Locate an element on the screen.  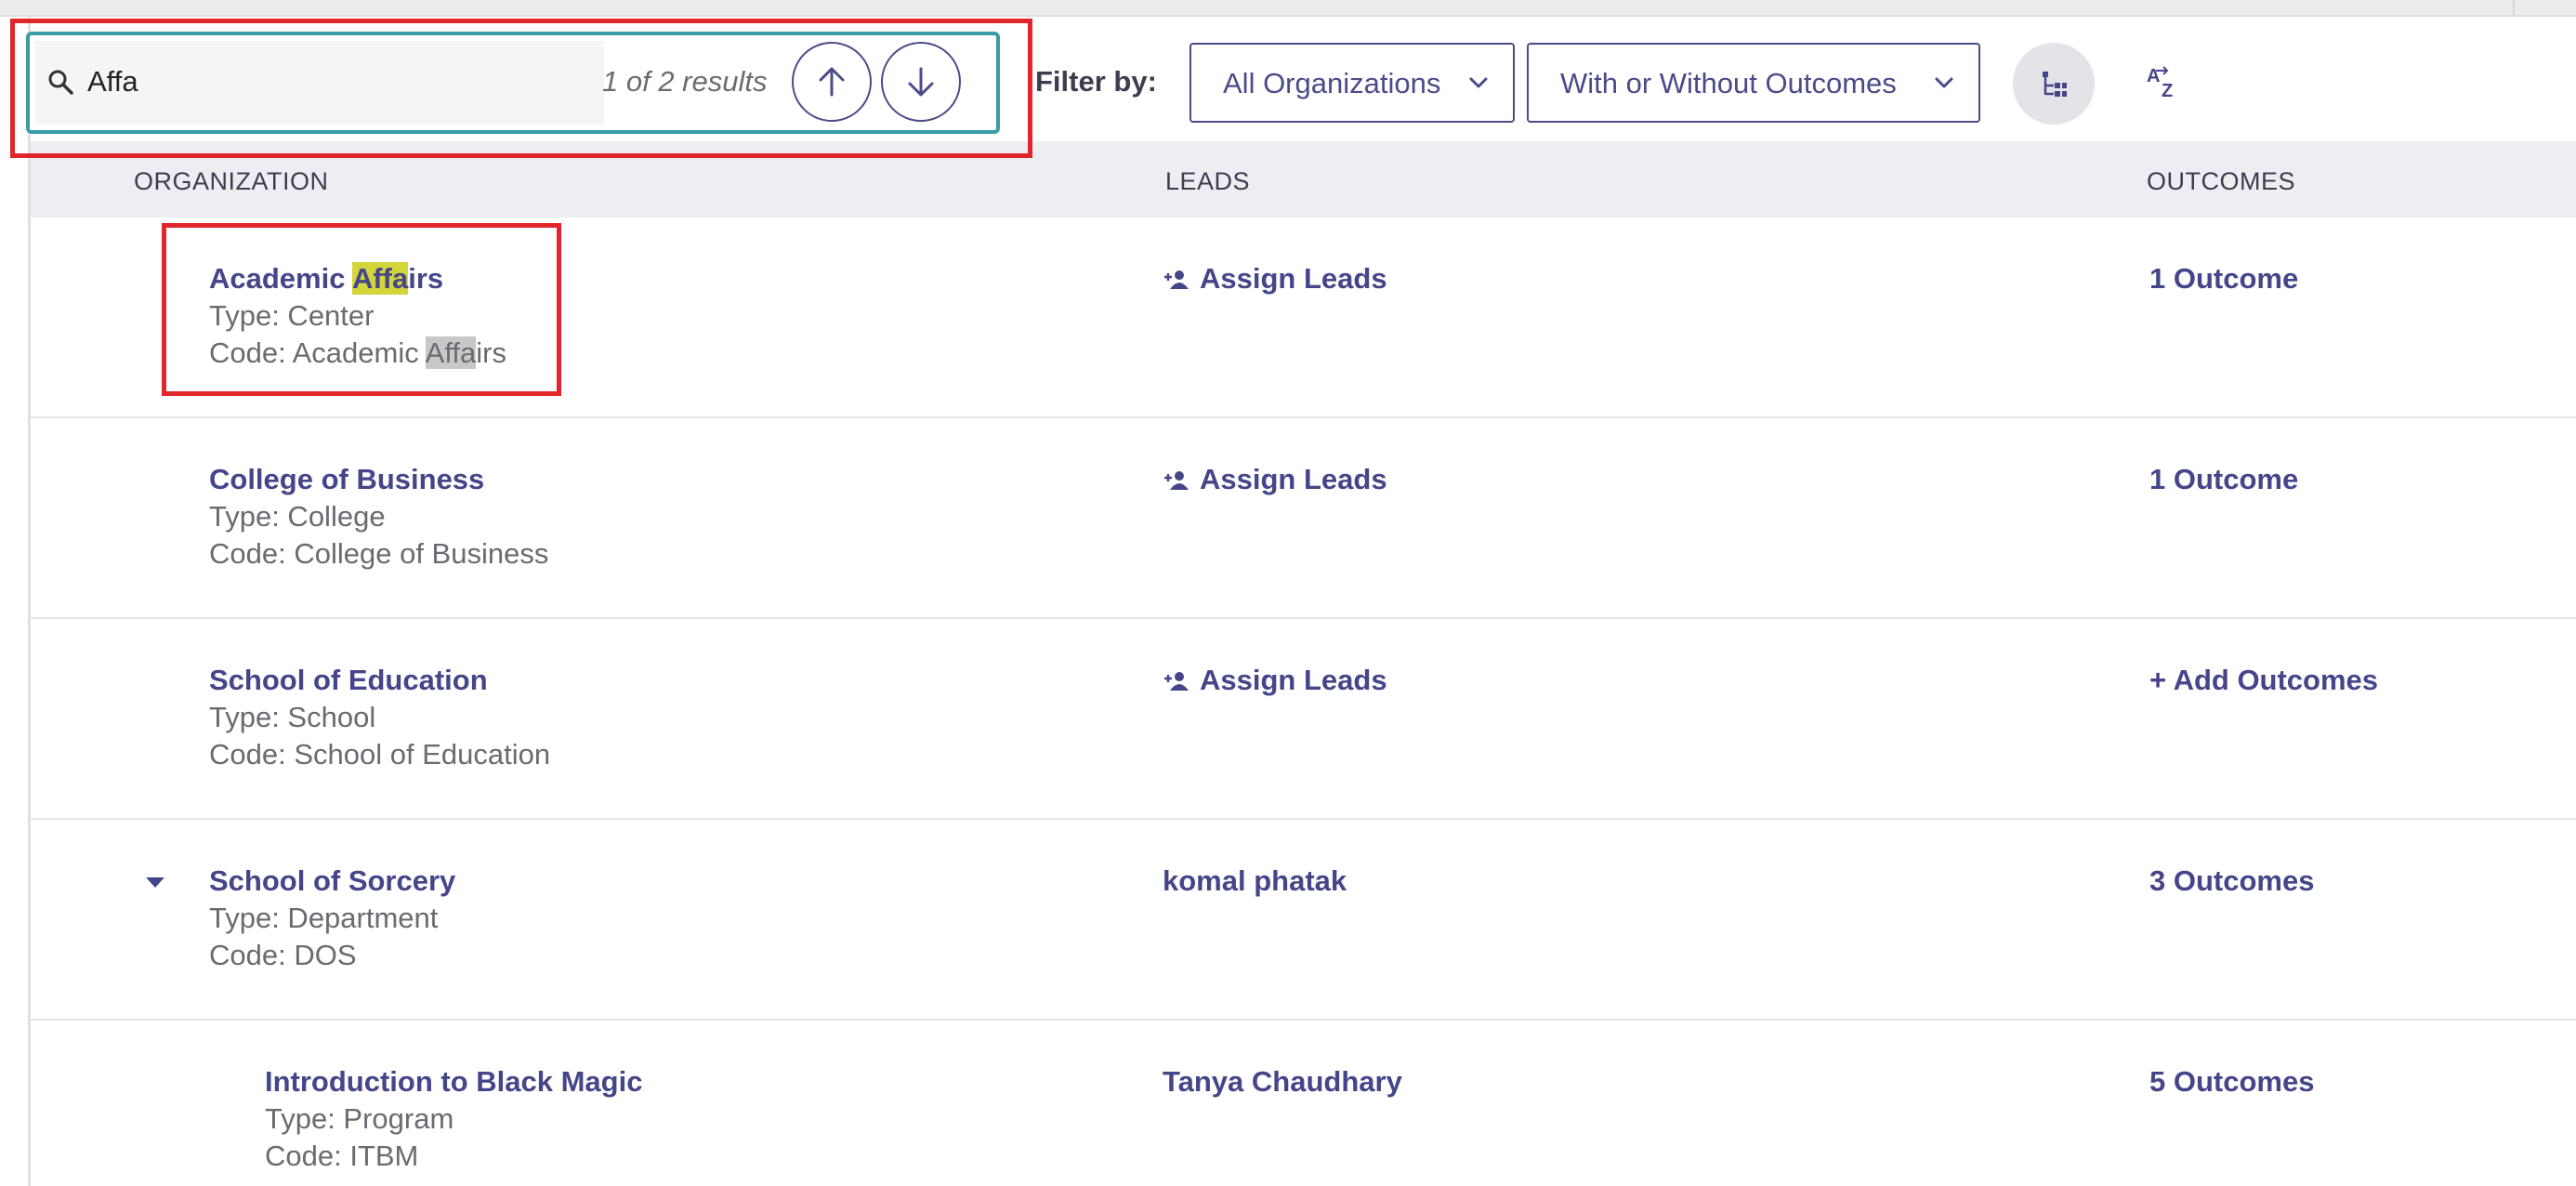
search-icon is located at coordinates (60, 82).